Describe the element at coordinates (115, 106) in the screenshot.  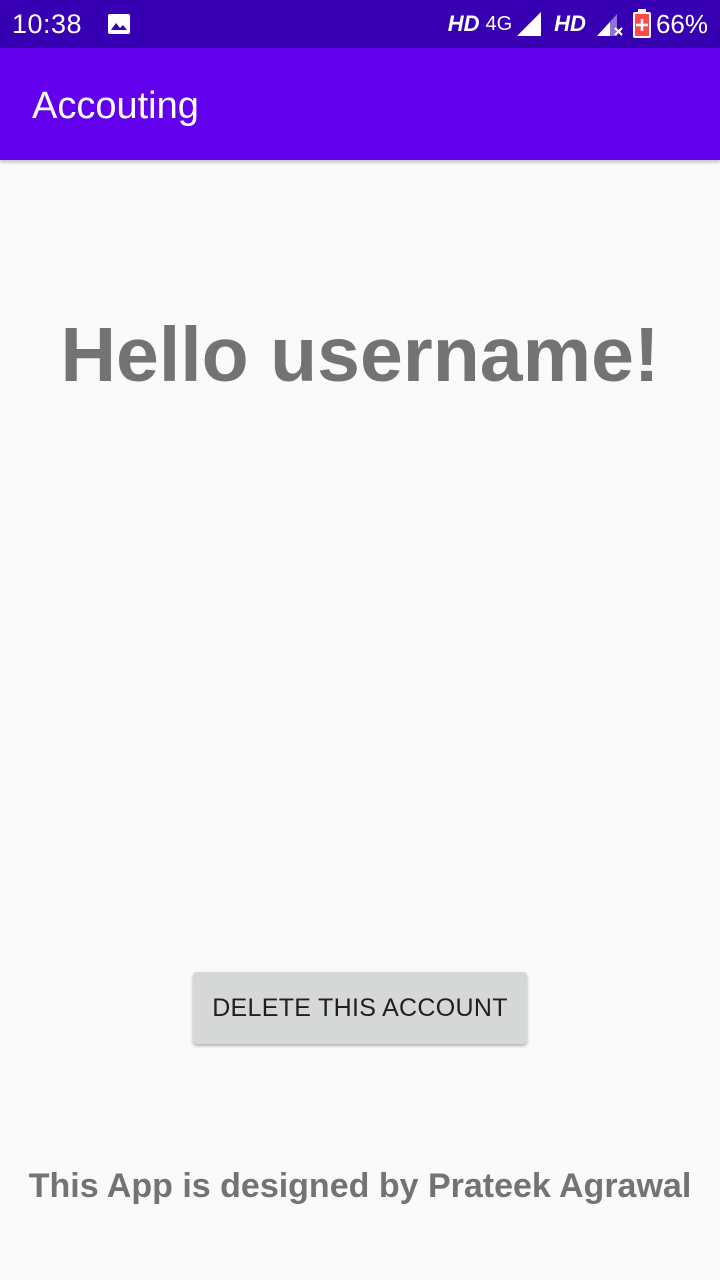
I see `app-title: Accouting` at that location.